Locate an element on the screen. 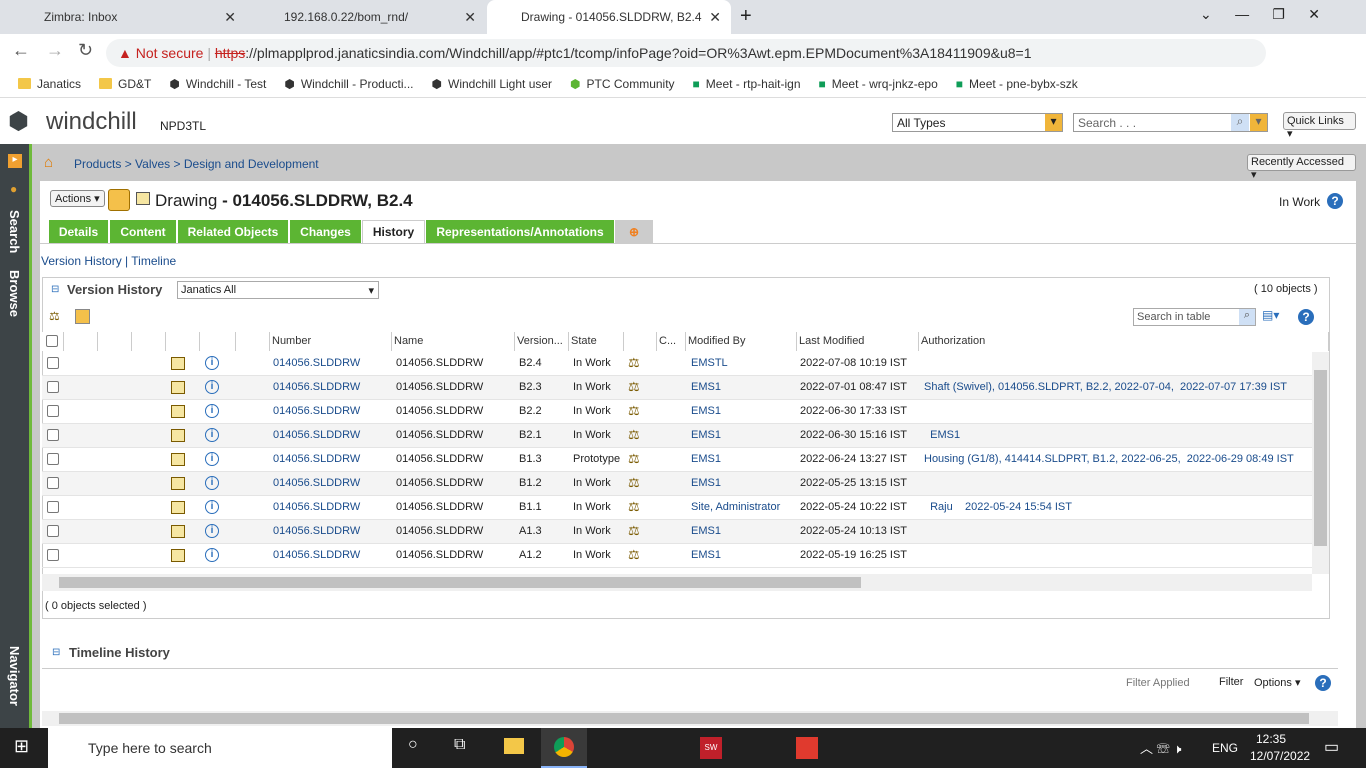  type-select: All Types ▾ is located at coordinates (977, 122).